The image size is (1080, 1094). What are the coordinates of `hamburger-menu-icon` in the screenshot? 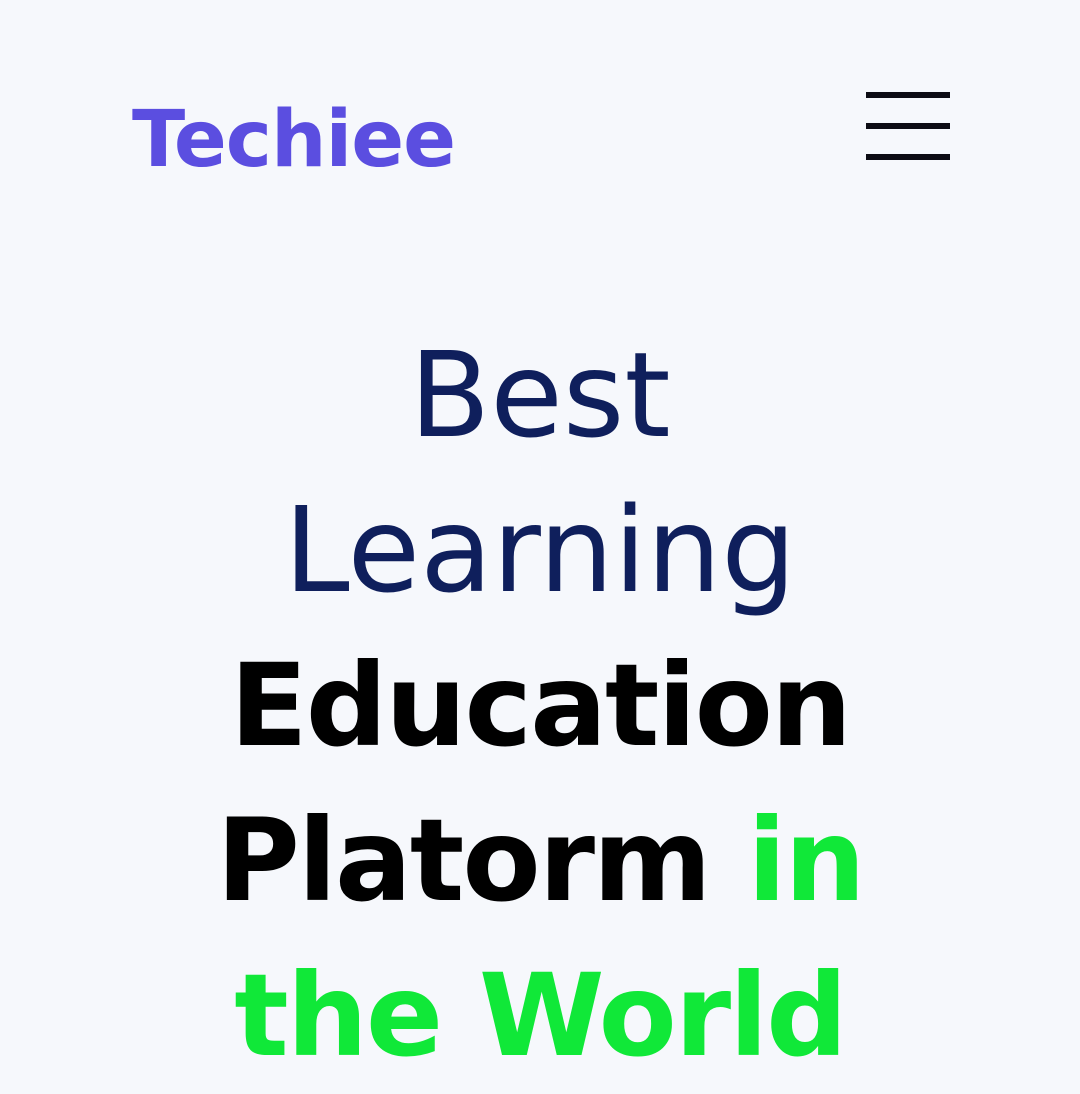 It's located at (908, 127).